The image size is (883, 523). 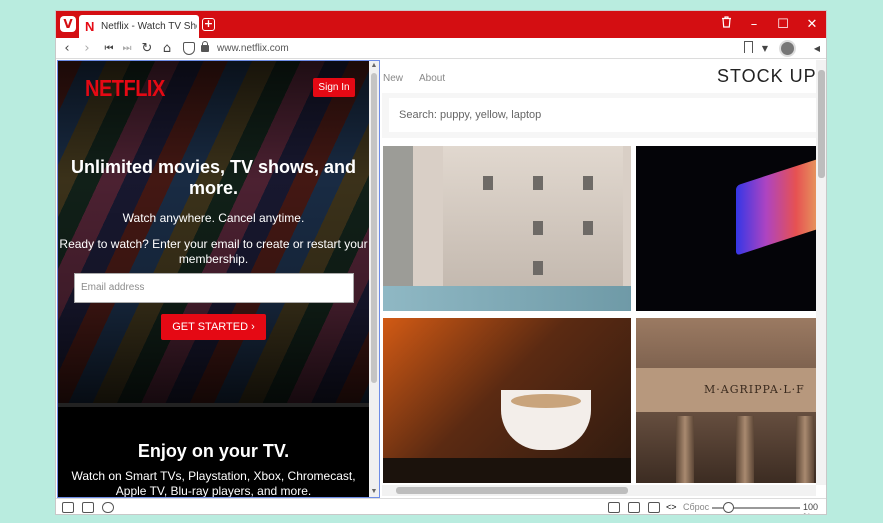 What do you see at coordinates (776, 206) in the screenshot?
I see `laptop-screen-glow` at bounding box center [776, 206].